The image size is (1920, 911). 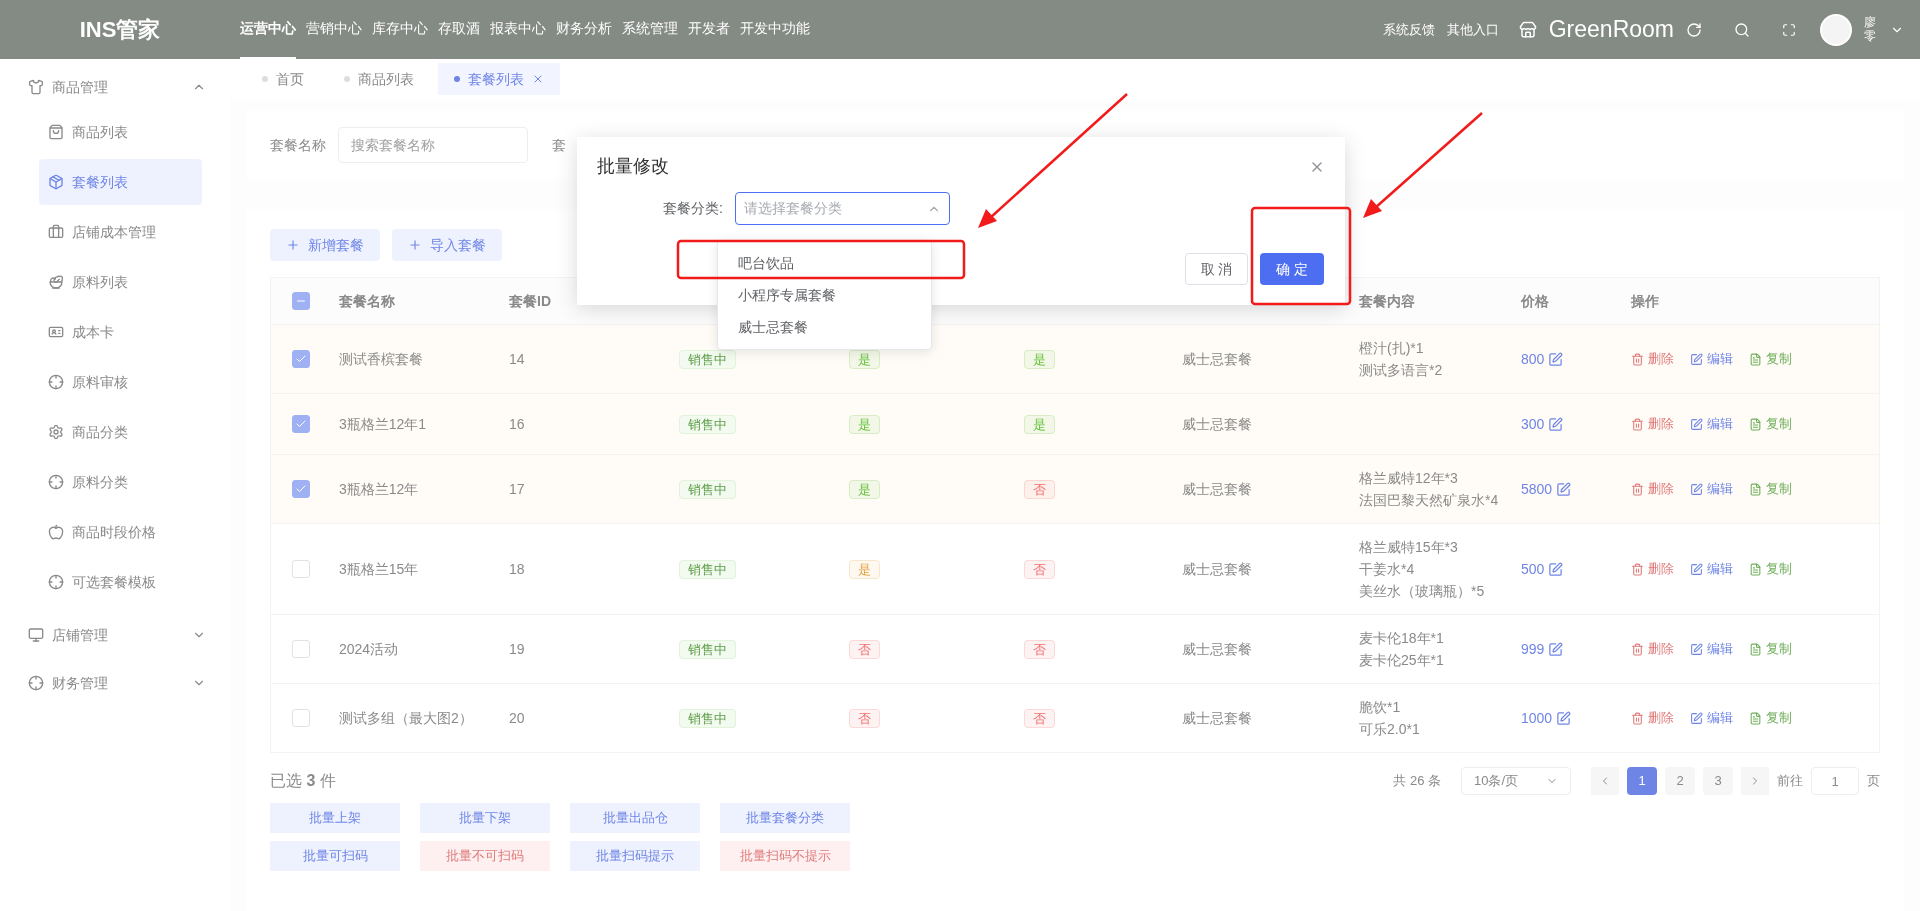 I want to click on store-name: GreenRoom, so click(x=1611, y=29).